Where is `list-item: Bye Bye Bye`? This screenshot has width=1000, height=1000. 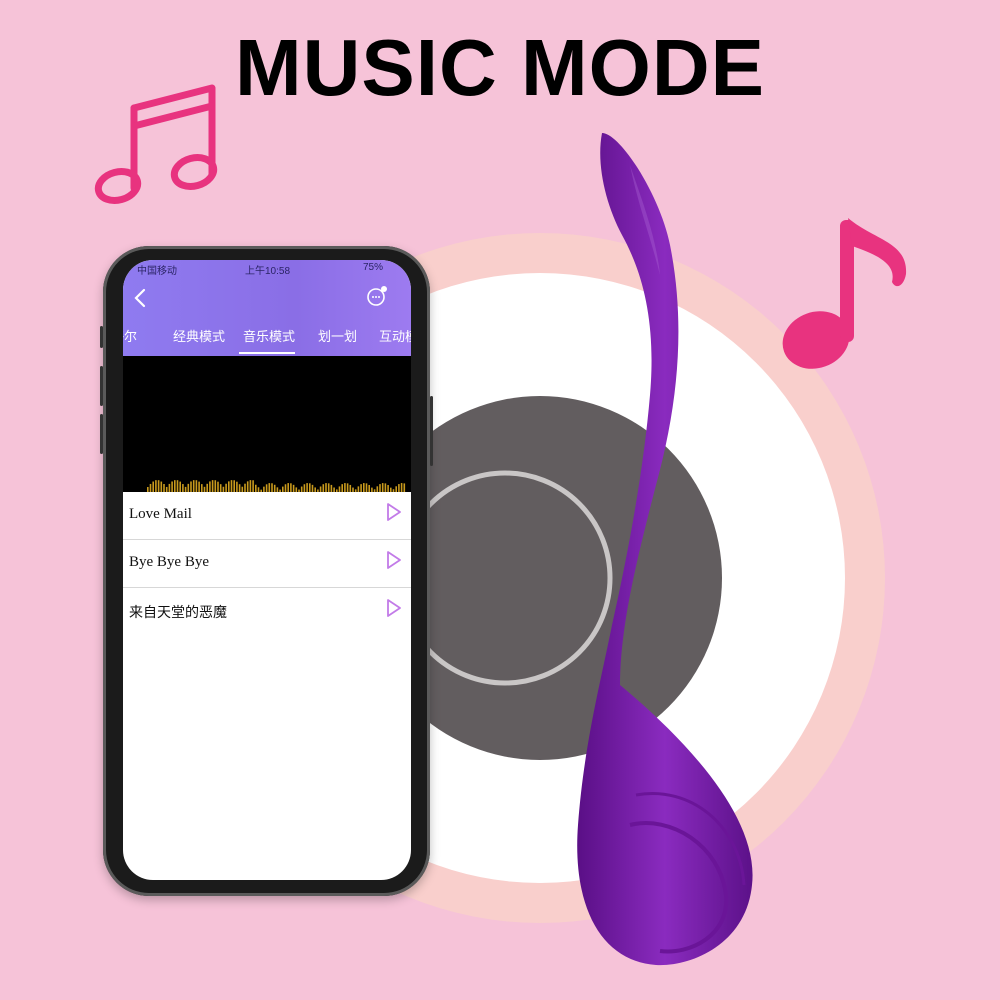
list-item: Bye Bye Bye is located at coordinates (267, 564).